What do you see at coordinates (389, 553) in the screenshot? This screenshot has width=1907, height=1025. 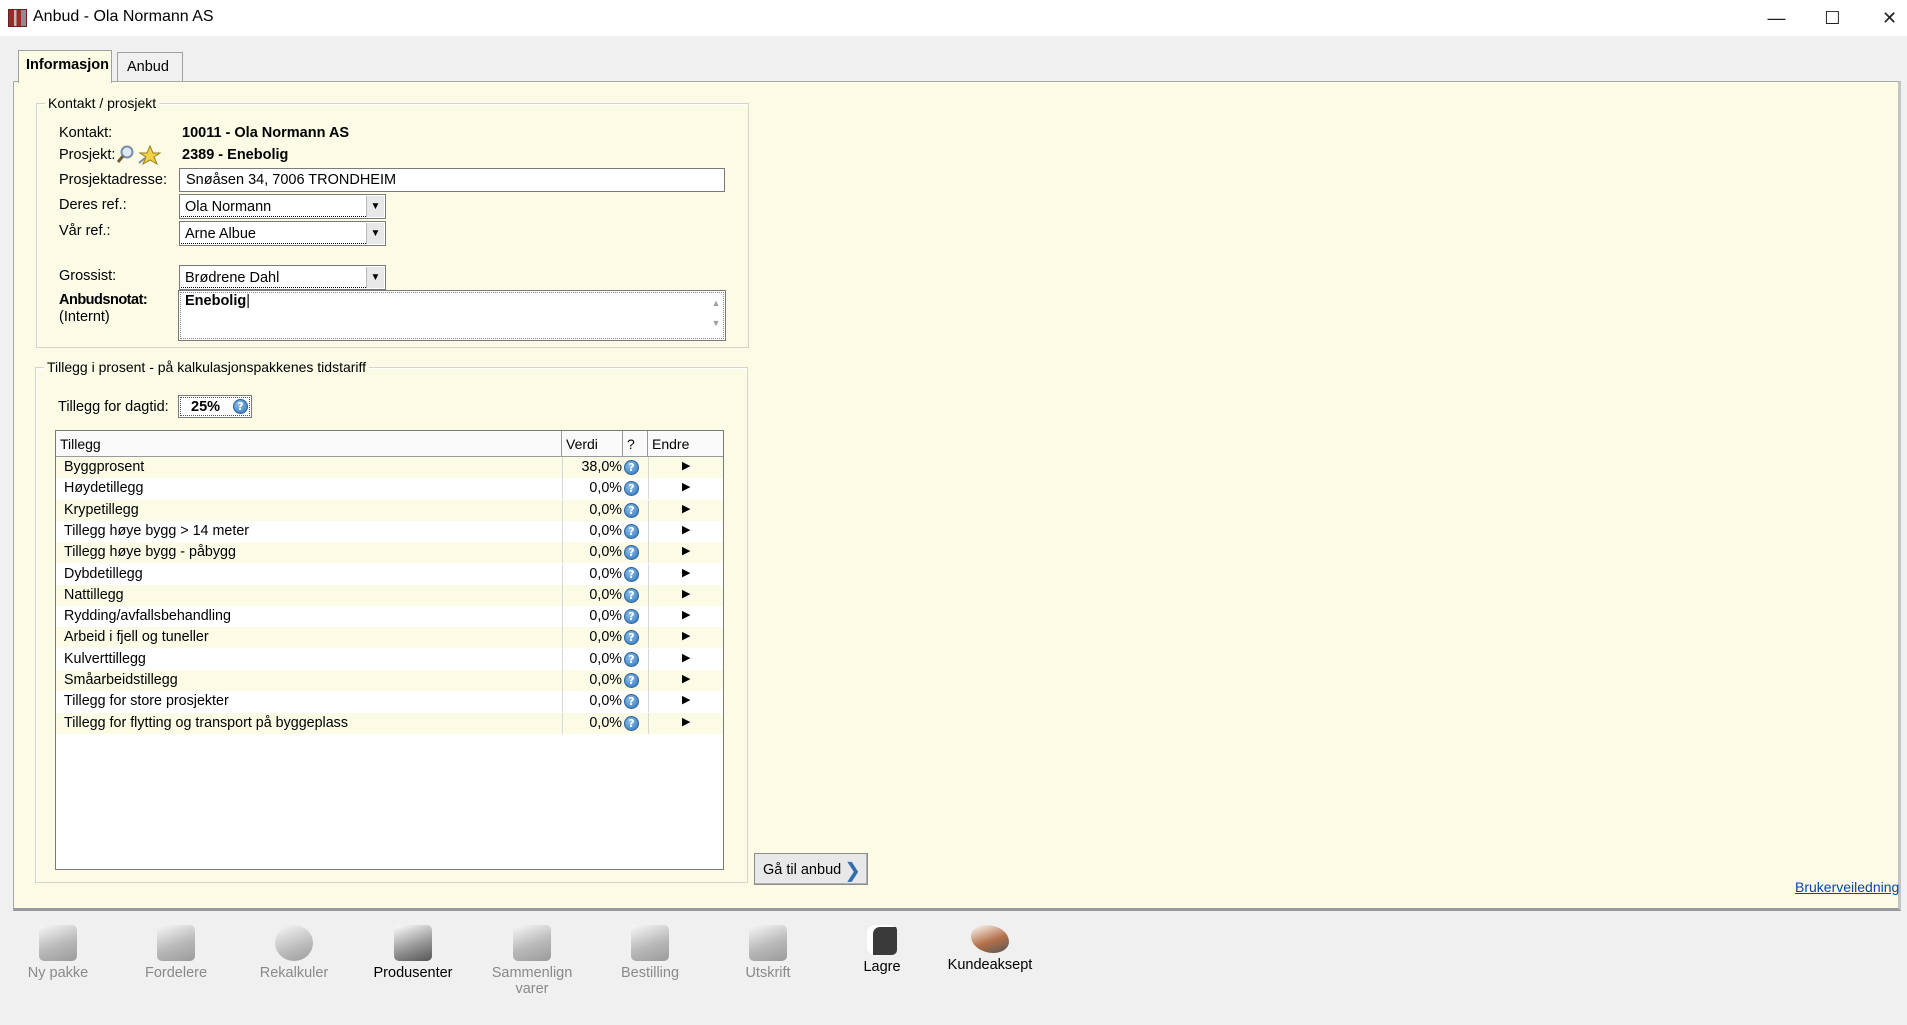 I see `table-row: Tillegg høye bygg - påbygg 0,0%? ▶` at bounding box center [389, 553].